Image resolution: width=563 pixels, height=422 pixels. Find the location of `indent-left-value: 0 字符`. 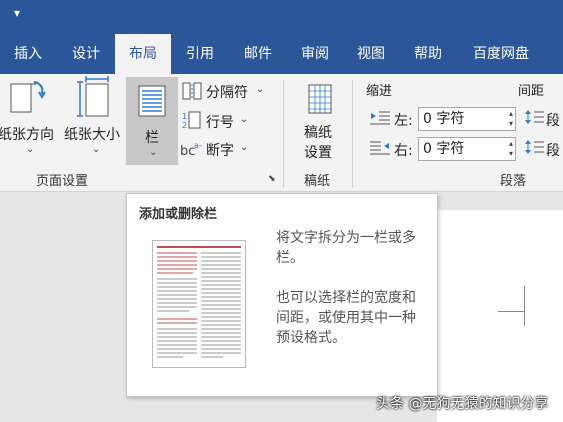

indent-left-value: 0 字符 is located at coordinates (444, 119).